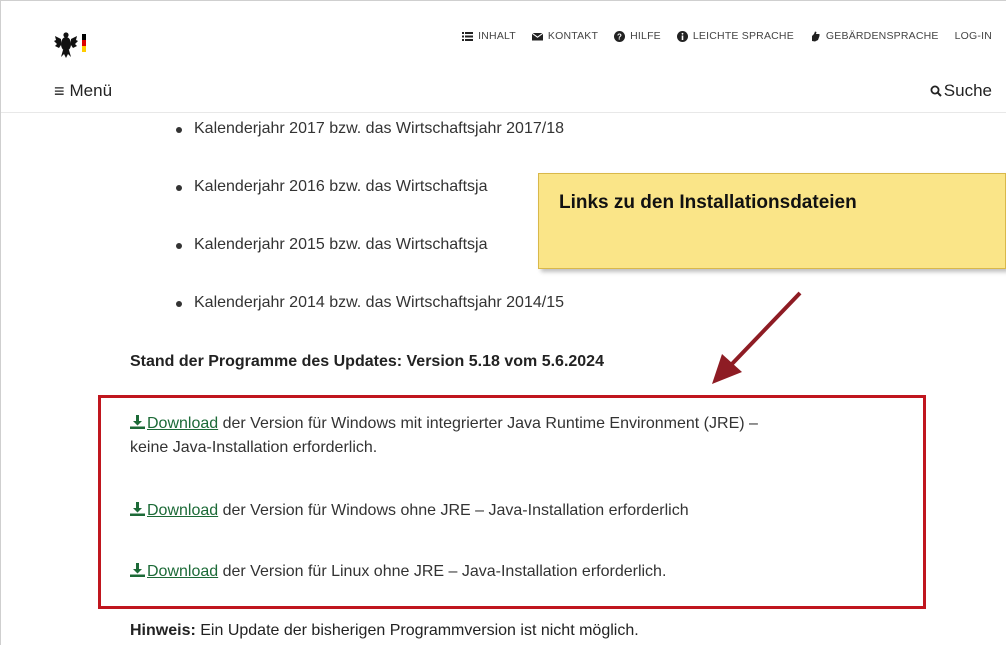  What do you see at coordinates (163, 630) in the screenshot?
I see `hint-label: Hinweis:` at bounding box center [163, 630].